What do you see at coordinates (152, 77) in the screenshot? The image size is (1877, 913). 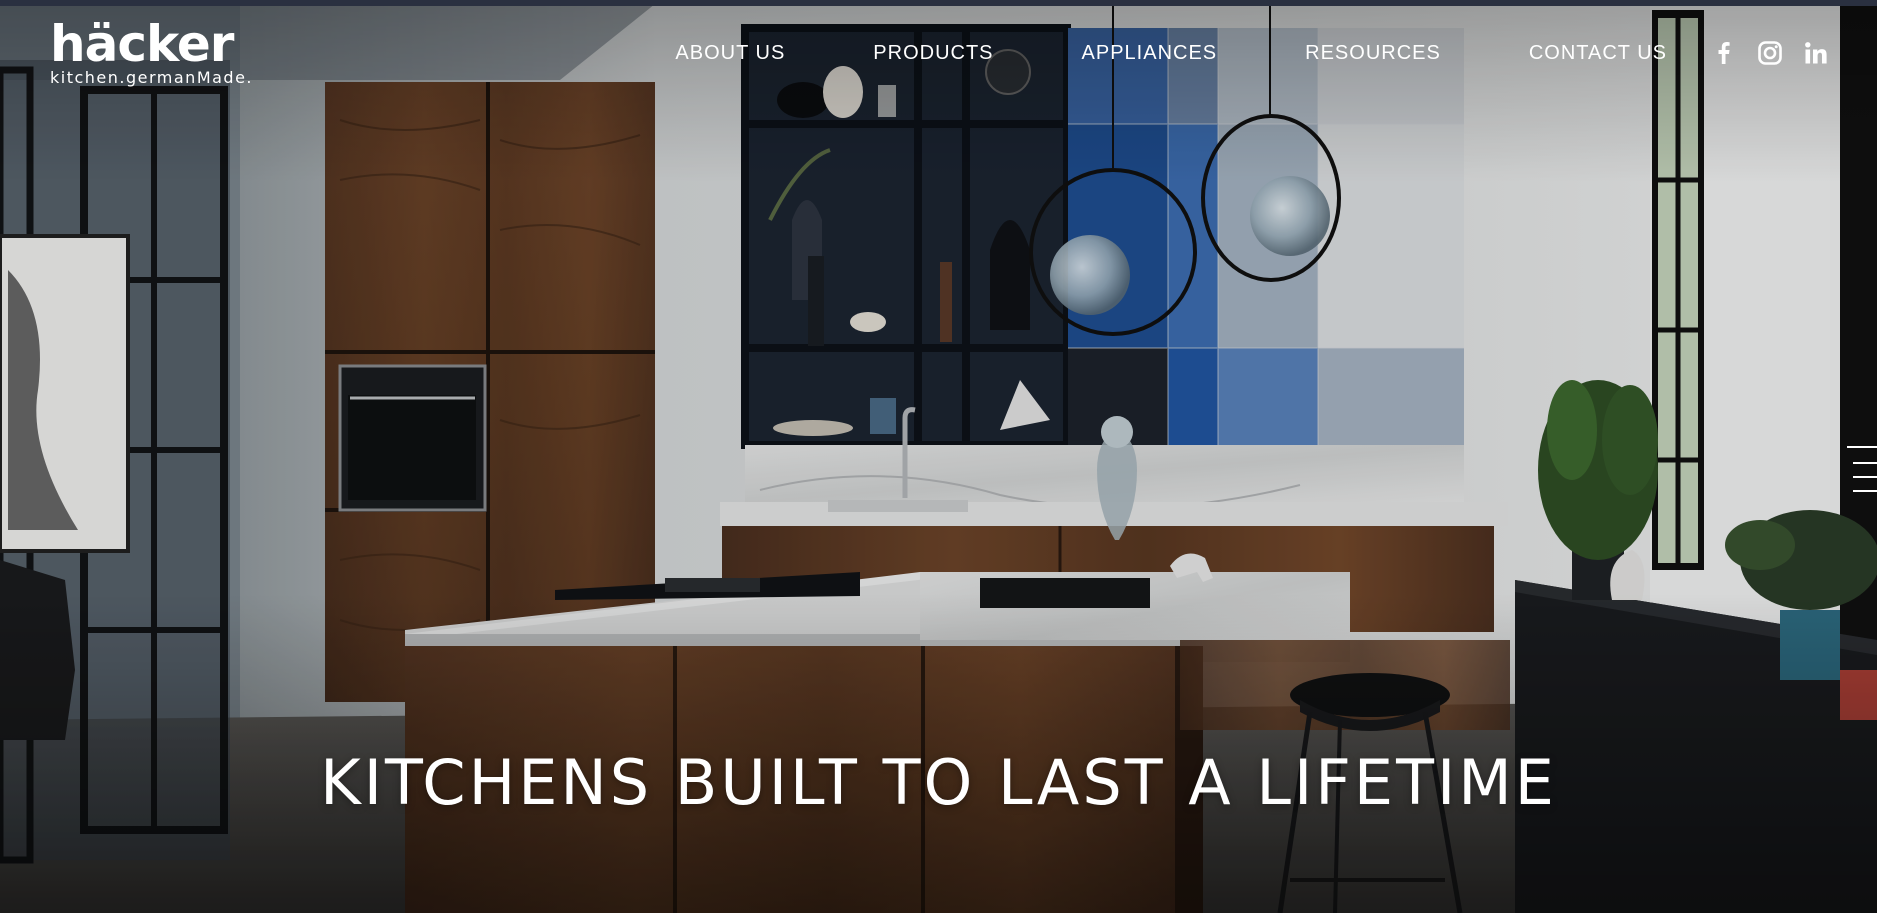 I see `brand-tagline: kitchen.germanMade.` at bounding box center [152, 77].